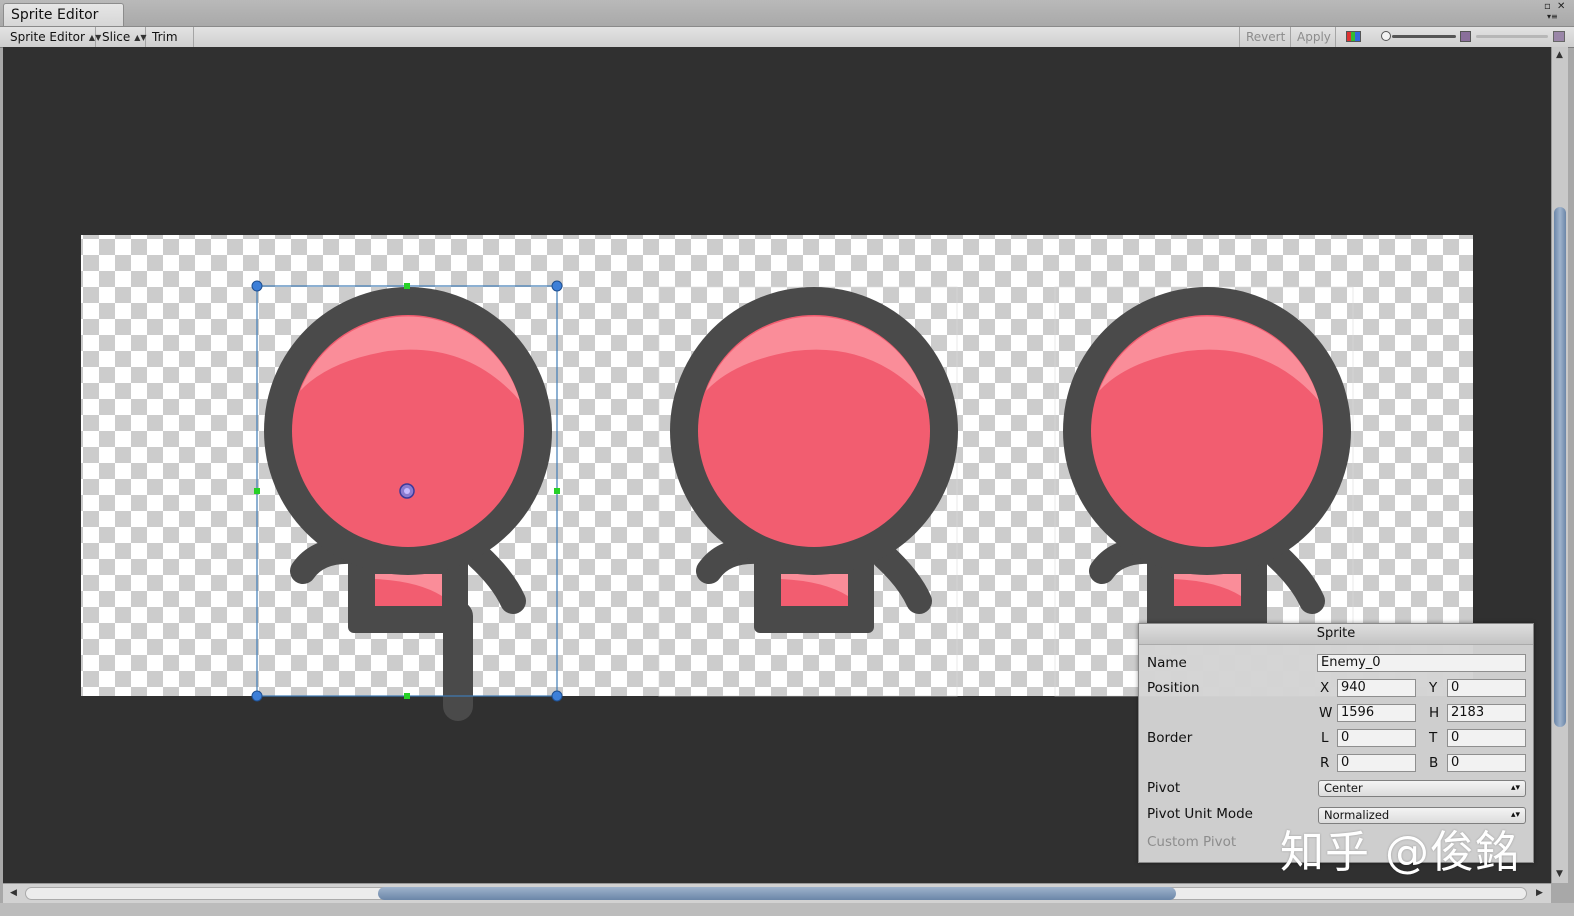 Image resolution: width=1574 pixels, height=916 pixels. I want to click on position-x-field: 940, so click(1376, 688).